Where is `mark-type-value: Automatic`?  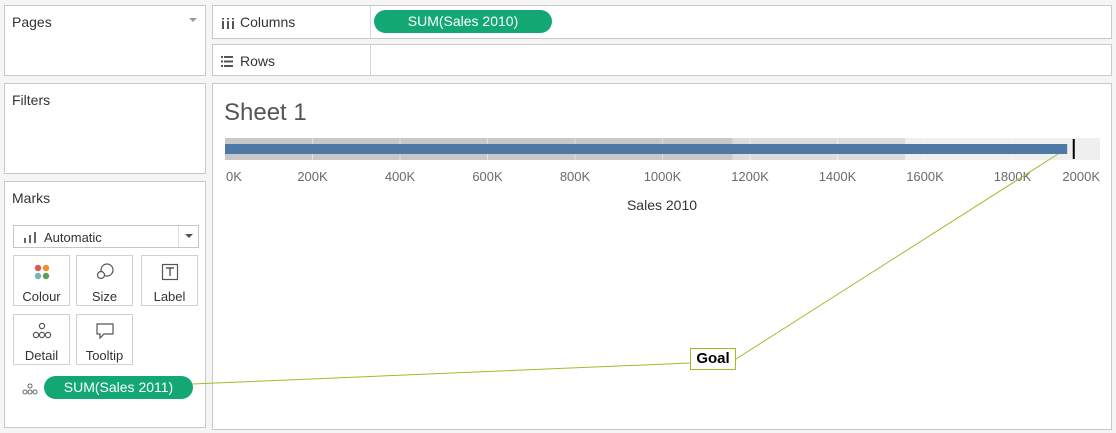
mark-type-value: Automatic is located at coordinates (73, 237).